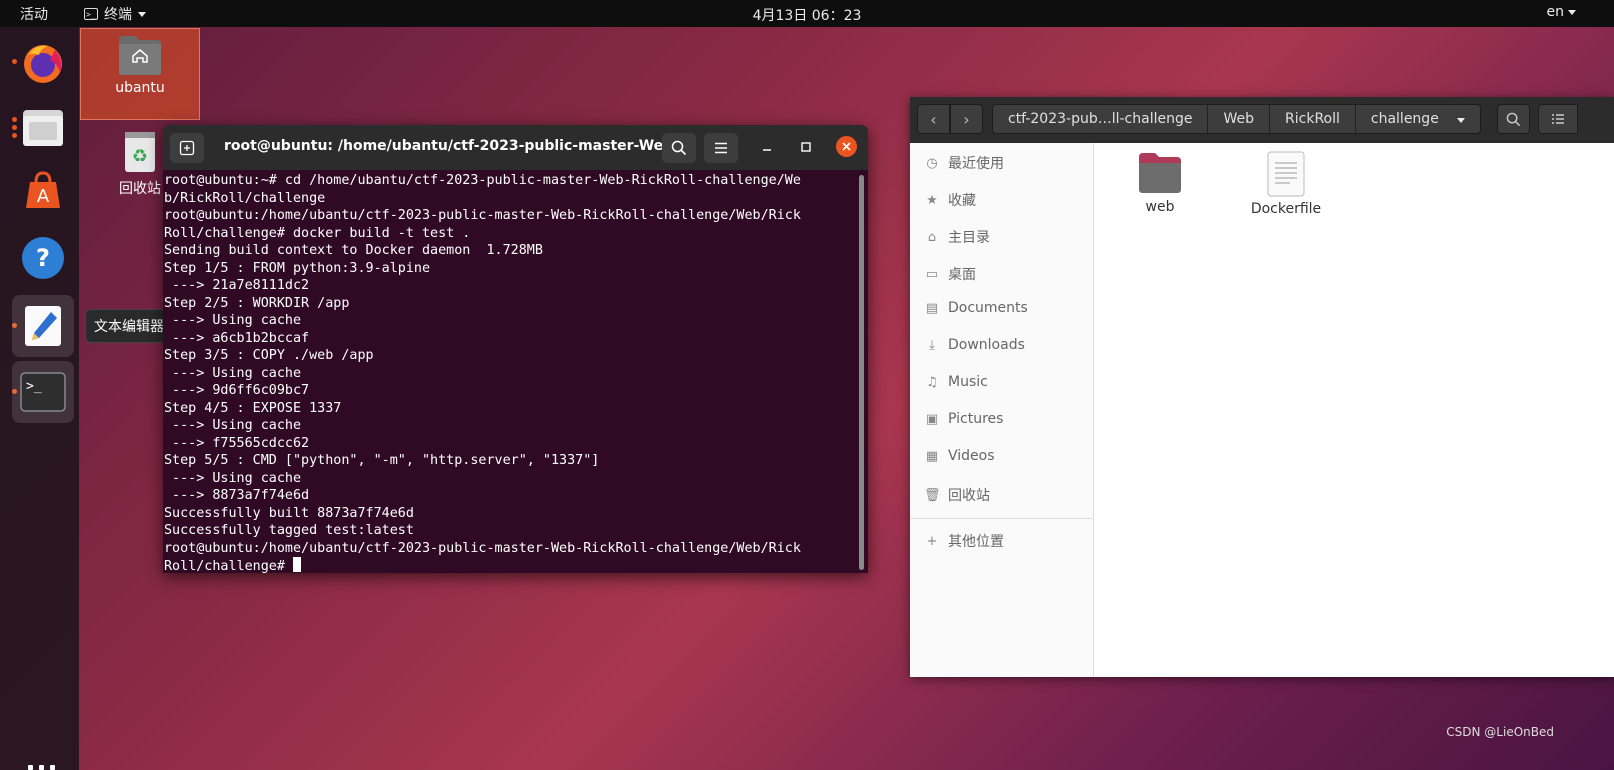  Describe the element at coordinates (976, 164) in the screenshot. I see `sidebar-item-label: 最近使用` at that location.